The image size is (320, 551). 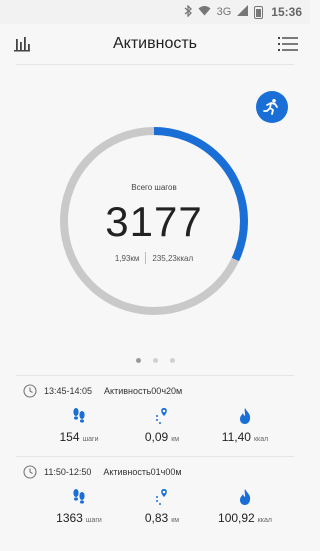 I want to click on session-header: 13:45-14:05 Активность00ч20м, so click(x=155, y=391).